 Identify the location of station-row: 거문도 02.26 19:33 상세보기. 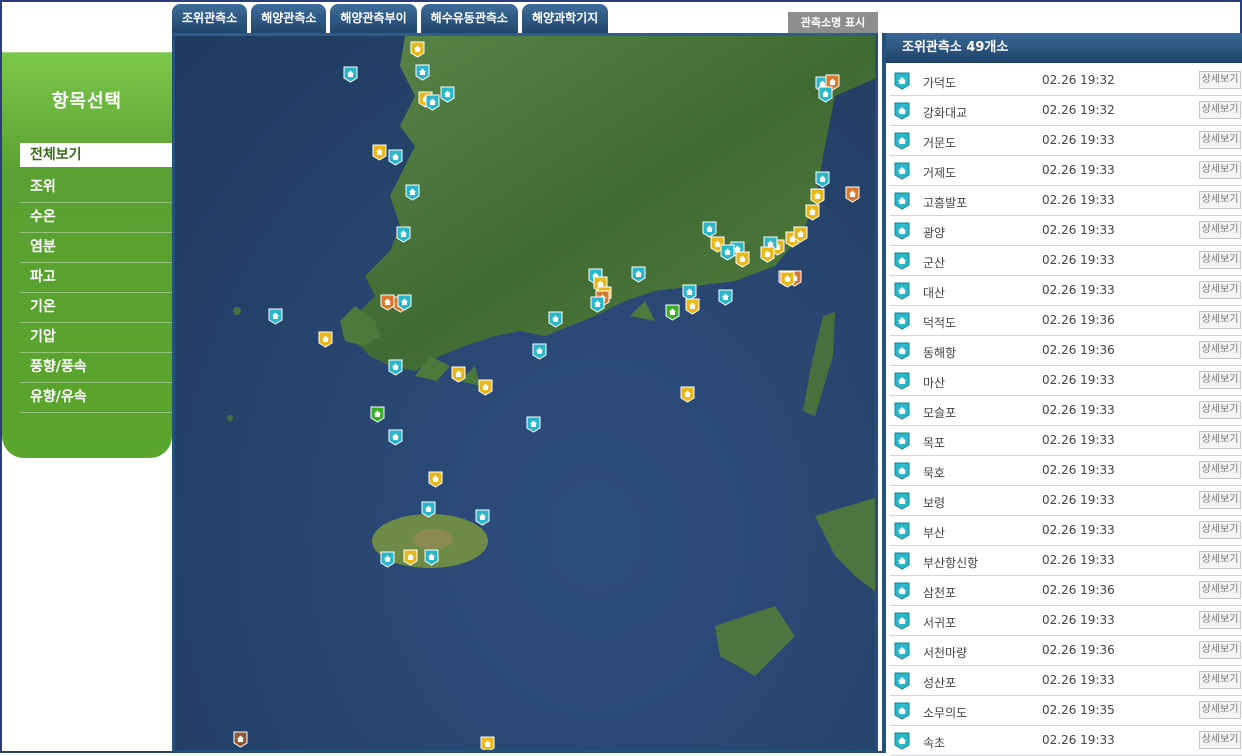
(1066, 141).